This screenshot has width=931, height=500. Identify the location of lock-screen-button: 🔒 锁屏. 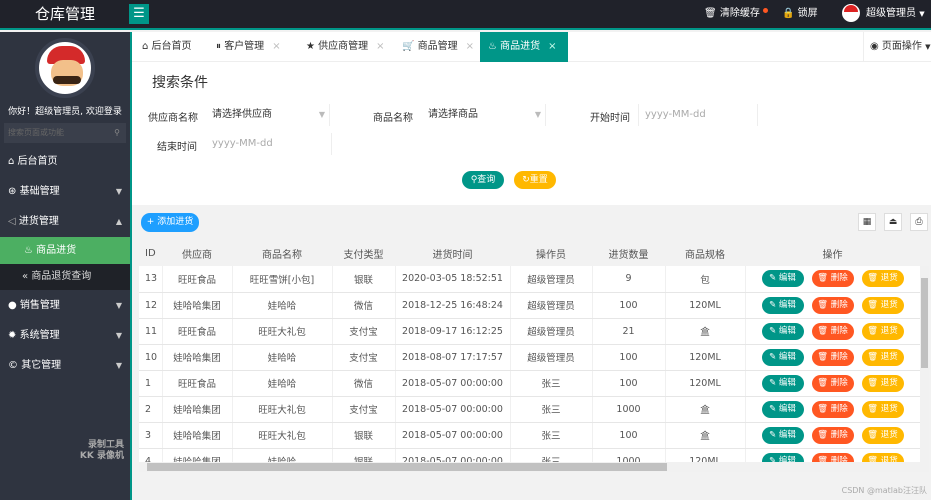
(800, 15).